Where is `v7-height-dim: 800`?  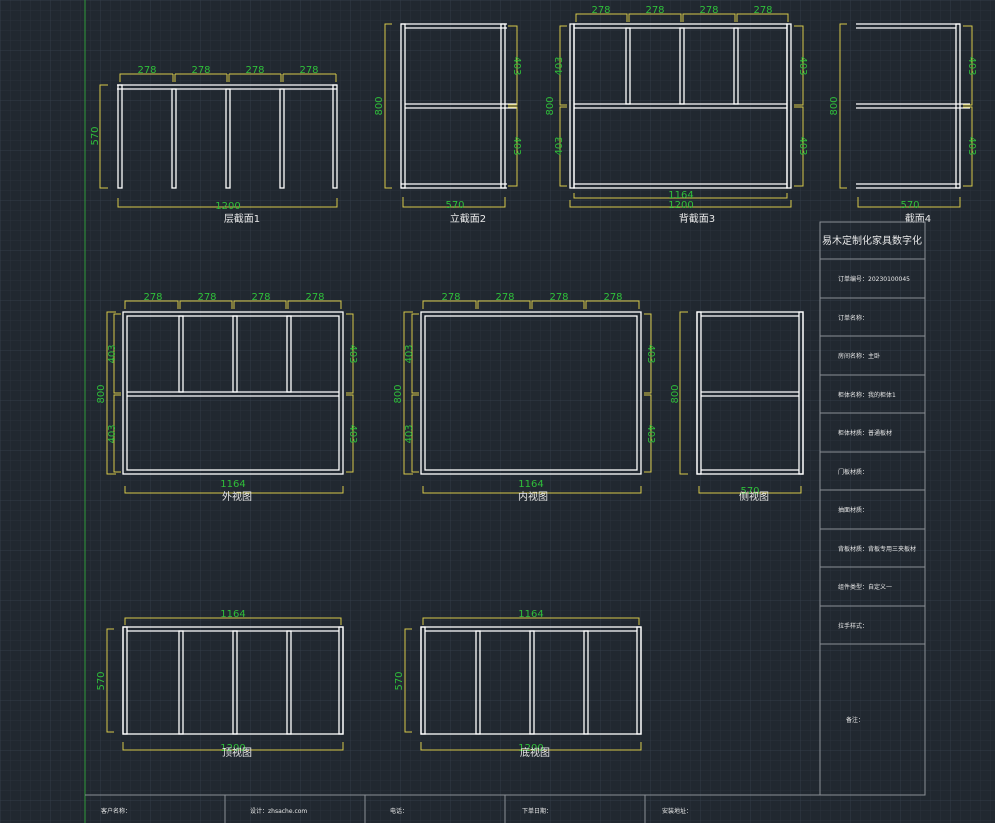 v7-height-dim: 800 is located at coordinates (675, 393).